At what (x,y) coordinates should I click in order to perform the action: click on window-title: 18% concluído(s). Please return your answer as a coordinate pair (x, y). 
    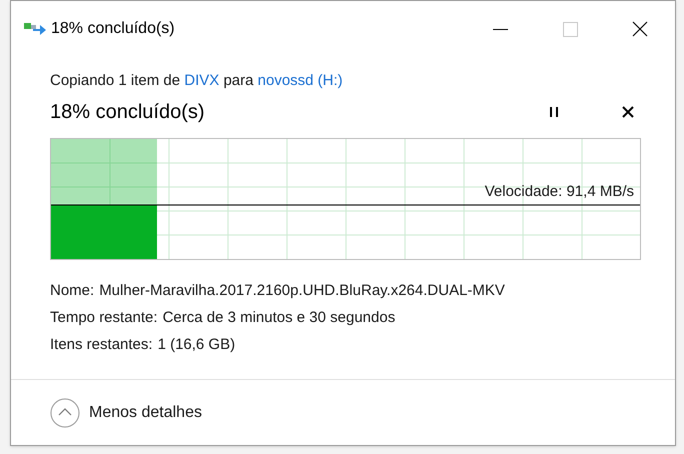
    Looking at the image, I should click on (113, 29).